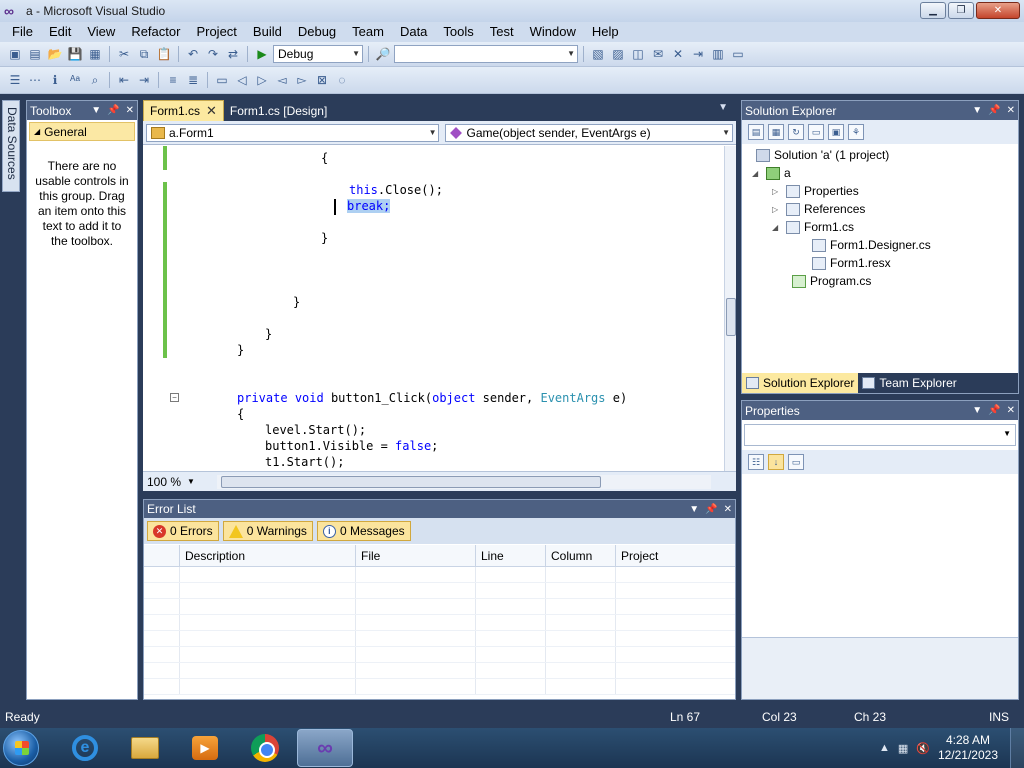 This screenshot has height=768, width=1024. Describe the element at coordinates (605, 32) in the screenshot. I see `menu-help: Help` at that location.